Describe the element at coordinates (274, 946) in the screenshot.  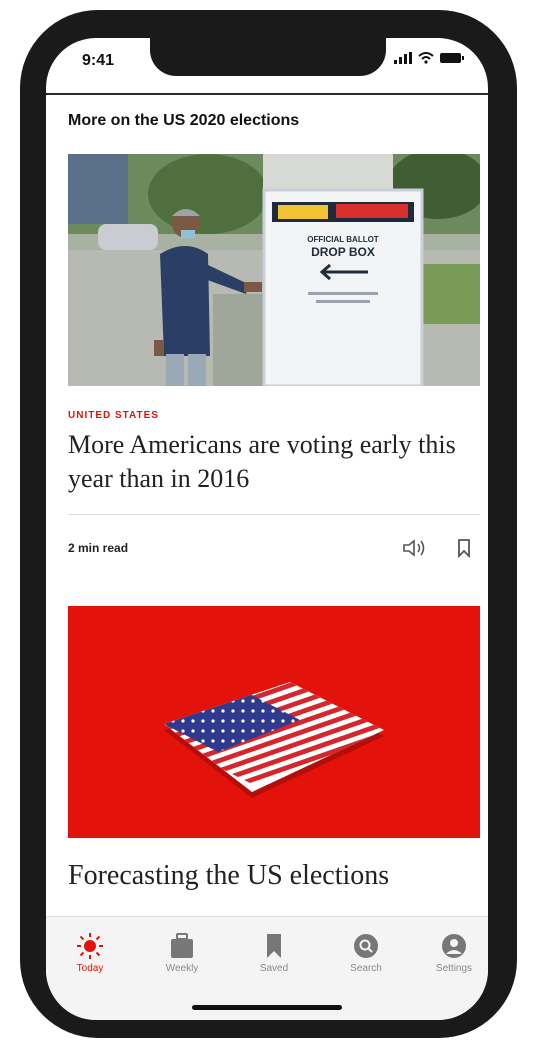
I see `bookmark-filled-icon` at that location.